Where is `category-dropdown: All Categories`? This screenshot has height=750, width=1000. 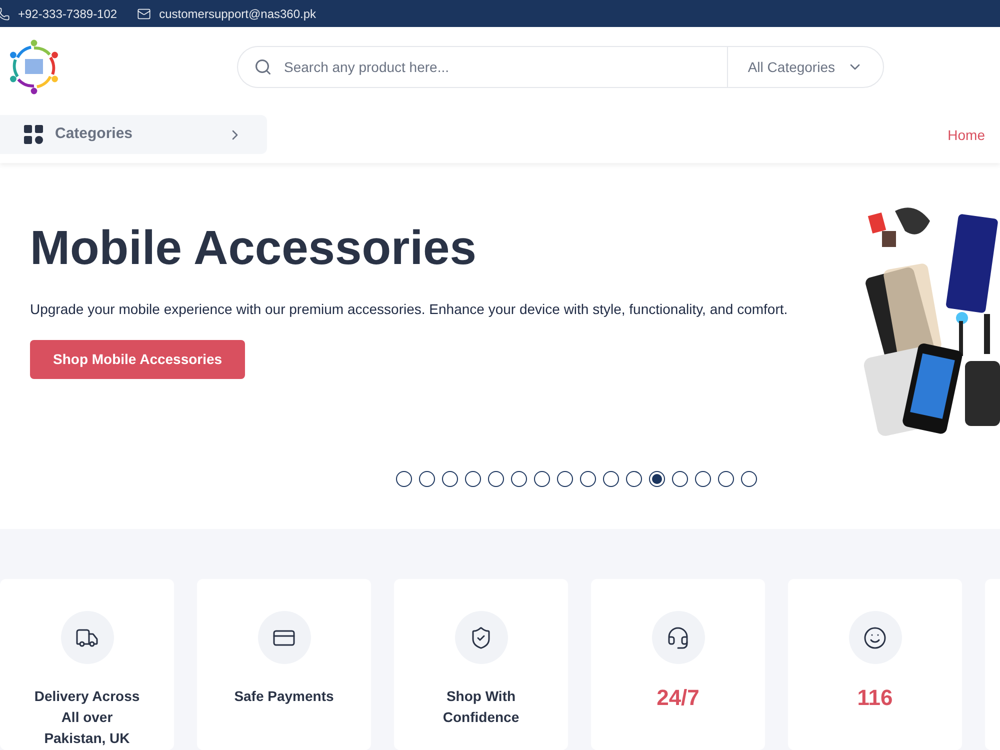 category-dropdown: All Categories is located at coordinates (805, 67).